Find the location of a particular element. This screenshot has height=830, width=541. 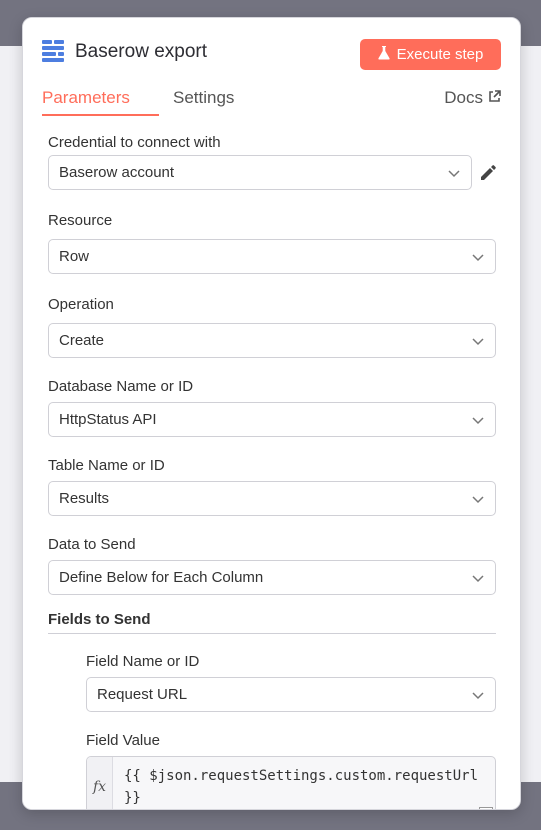

docs-link: Docs is located at coordinates (472, 98).